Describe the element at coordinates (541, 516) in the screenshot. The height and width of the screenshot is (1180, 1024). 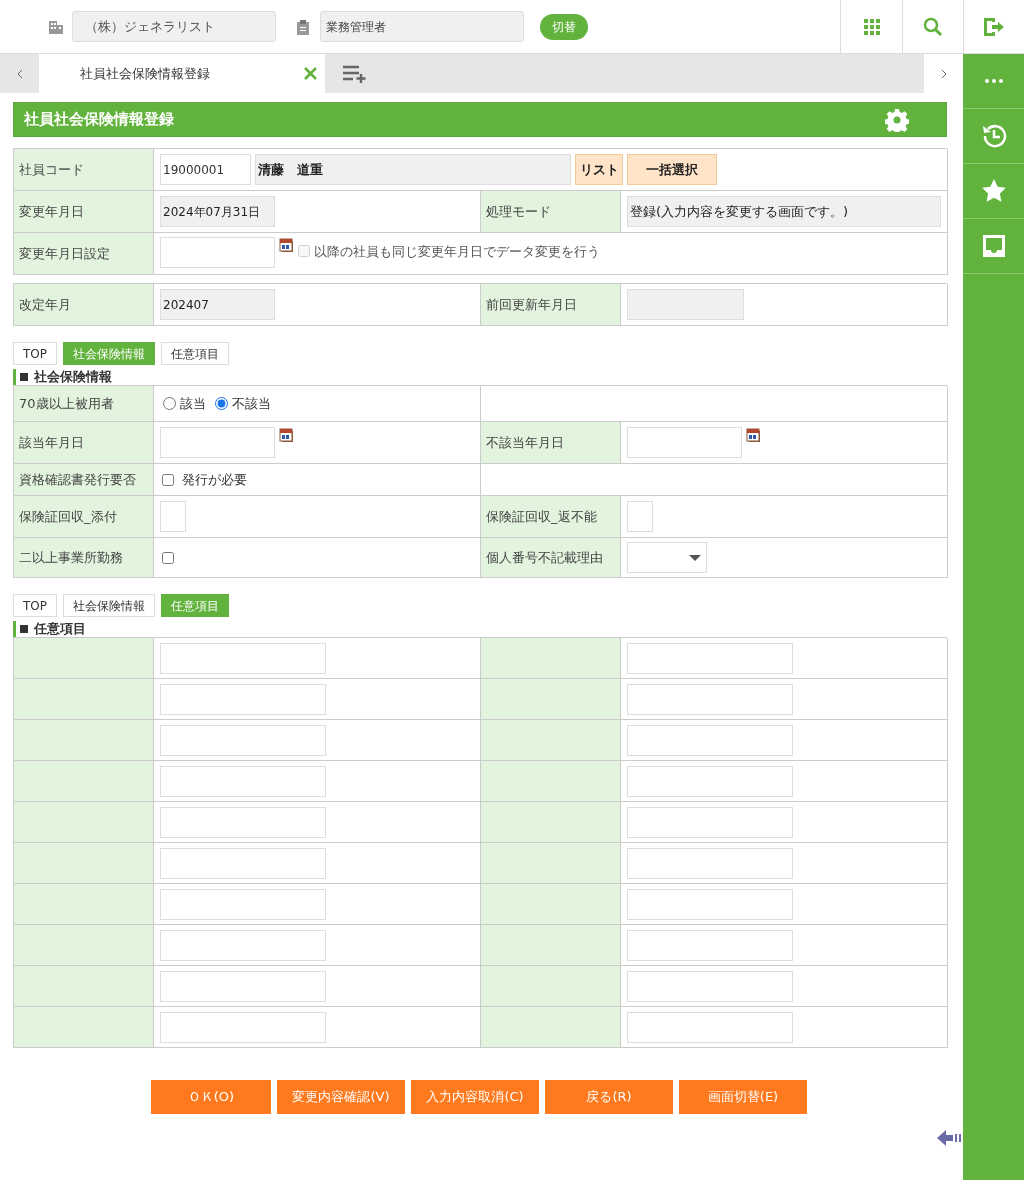
I see `field-label: 保険証回収_返不能` at that location.